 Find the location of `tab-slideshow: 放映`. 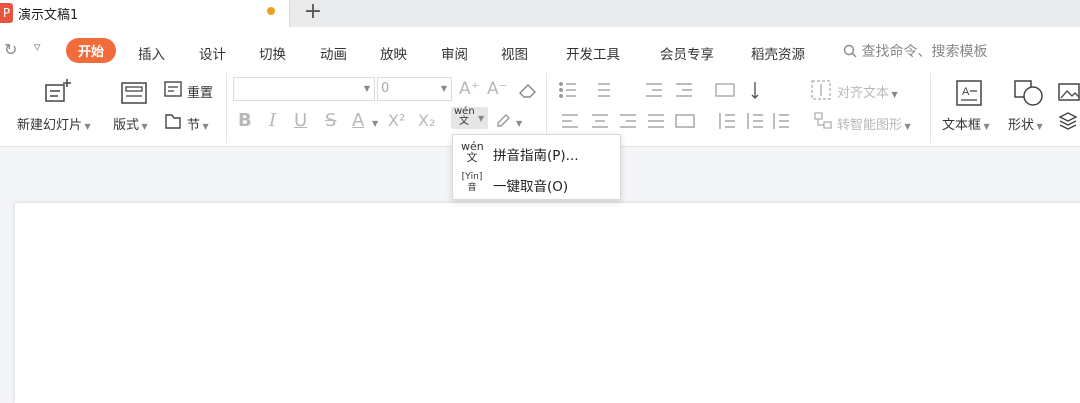

tab-slideshow: 放映 is located at coordinates (393, 53).